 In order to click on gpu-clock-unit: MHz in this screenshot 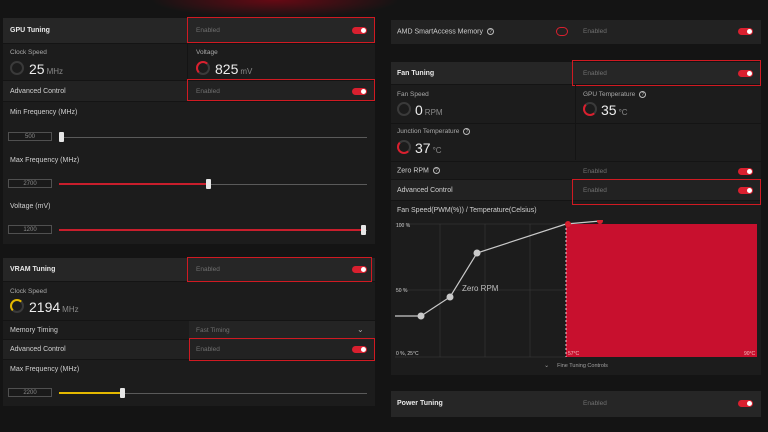, I will do `click(55, 71)`.